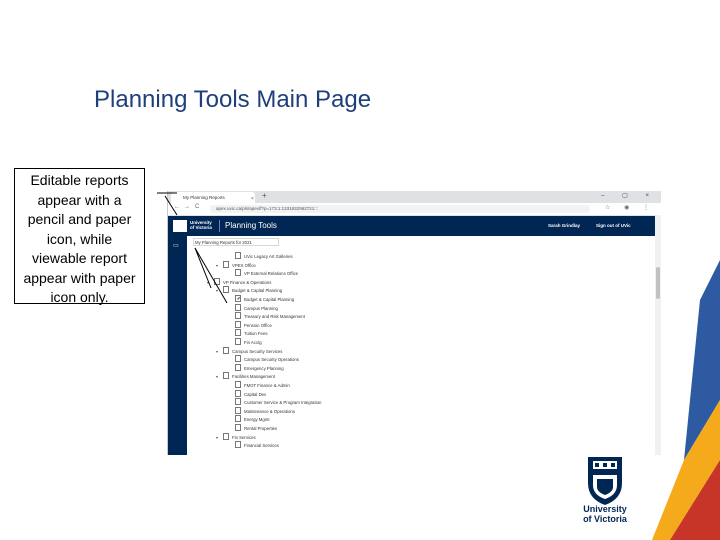  I want to click on uvic-logo-icon, so click(180, 226).